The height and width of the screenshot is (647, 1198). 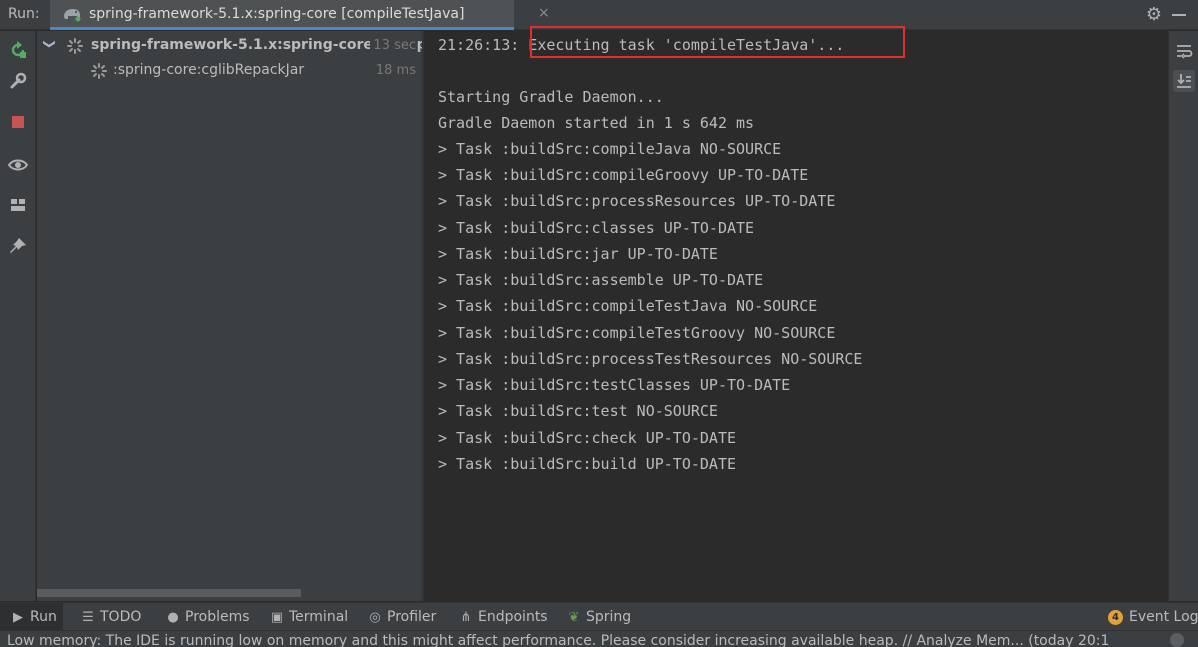 I want to click on tab-event-log-label: Event Log, so click(x=1163, y=617).